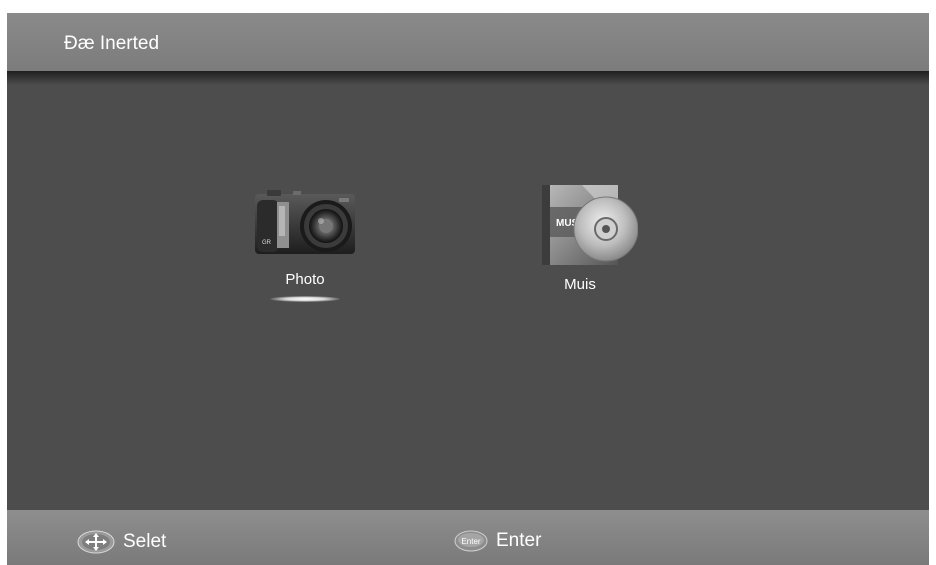 The height and width of the screenshot is (565, 936). Describe the element at coordinates (121, 542) in the screenshot. I see `select-hint: Selet` at that location.